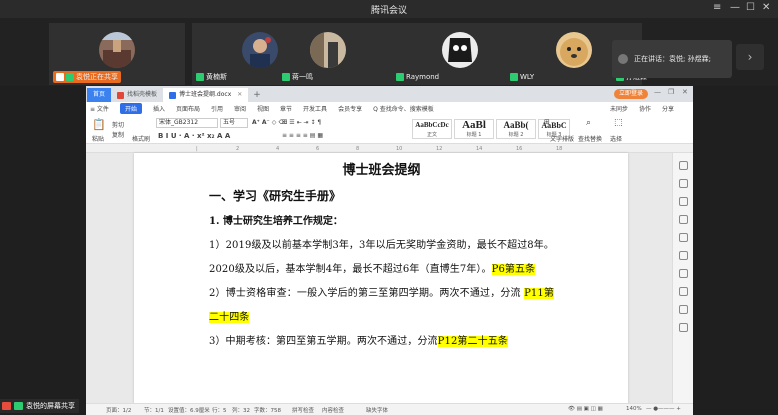 The image size is (778, 415). Describe the element at coordinates (377, 410) in the screenshot. I see `missing-font-button: 缺失字体` at that location.